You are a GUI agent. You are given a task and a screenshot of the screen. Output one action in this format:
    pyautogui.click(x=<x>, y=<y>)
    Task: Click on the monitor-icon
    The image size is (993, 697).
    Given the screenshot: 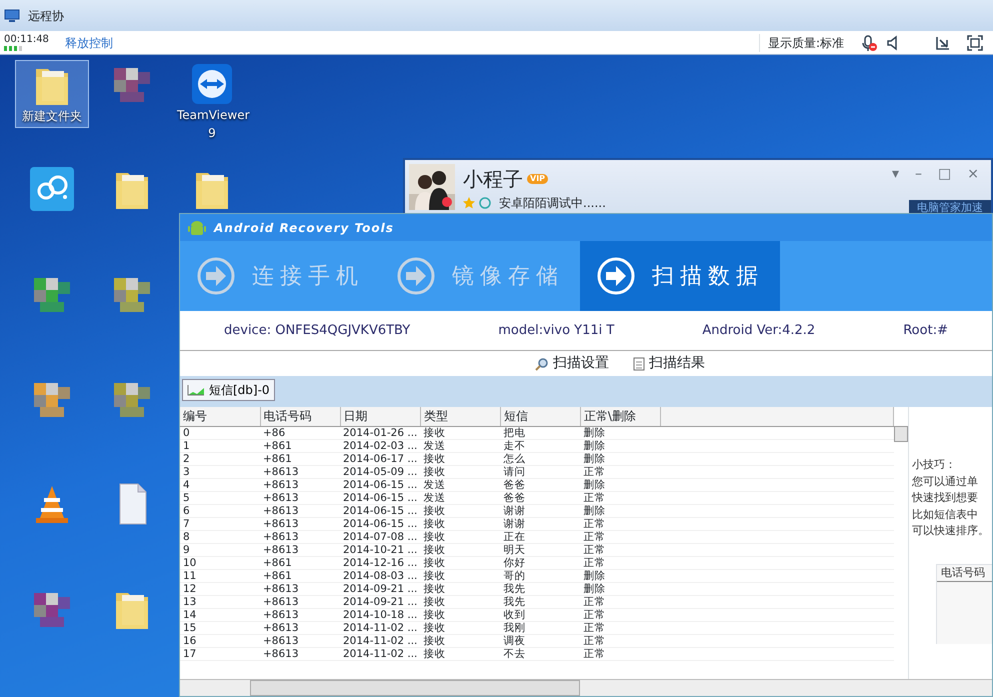 What is the action you would take?
    pyautogui.click(x=12, y=15)
    